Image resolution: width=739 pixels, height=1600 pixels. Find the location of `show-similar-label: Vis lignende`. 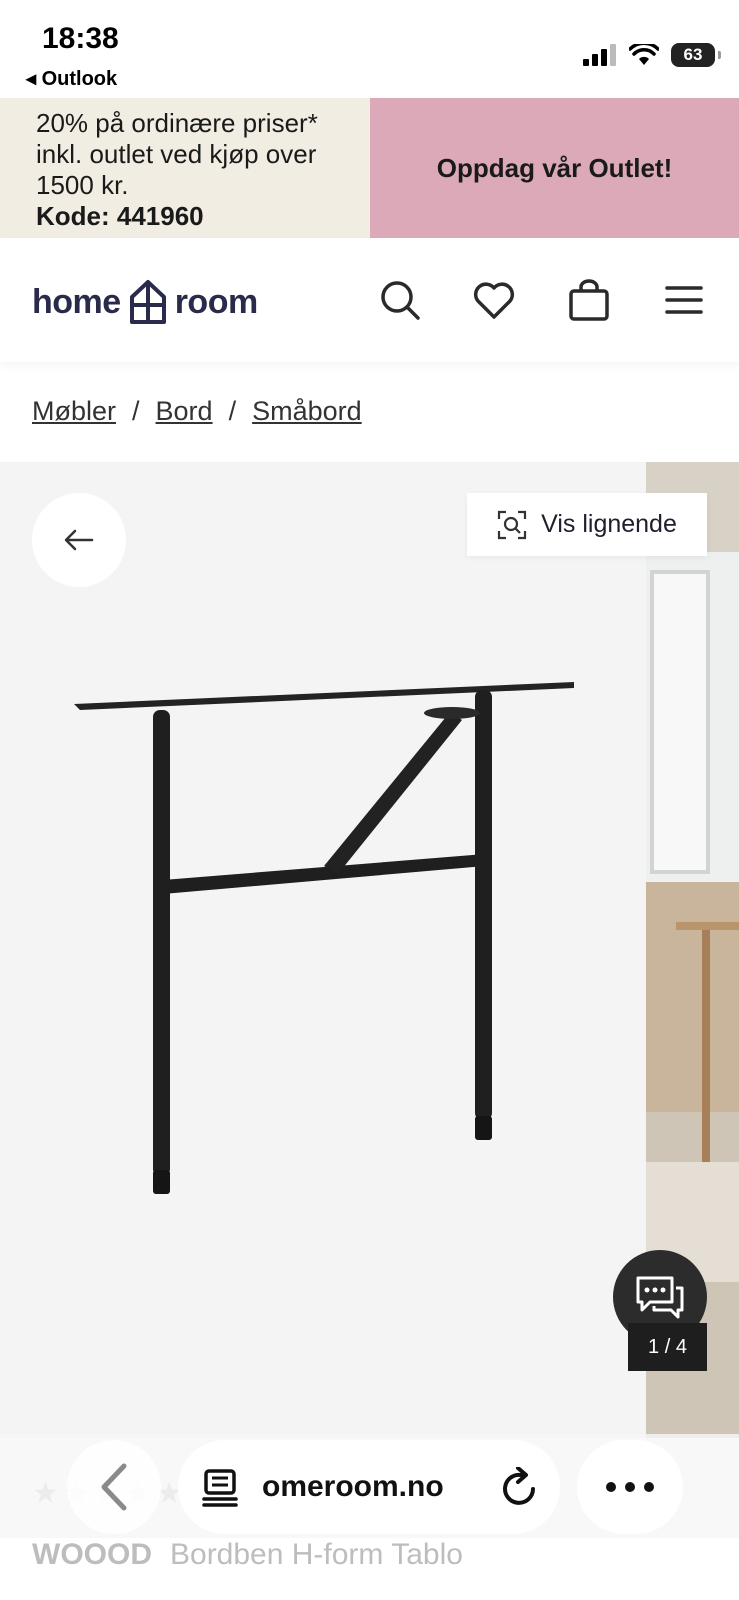

show-similar-label: Vis lignende is located at coordinates (609, 524).